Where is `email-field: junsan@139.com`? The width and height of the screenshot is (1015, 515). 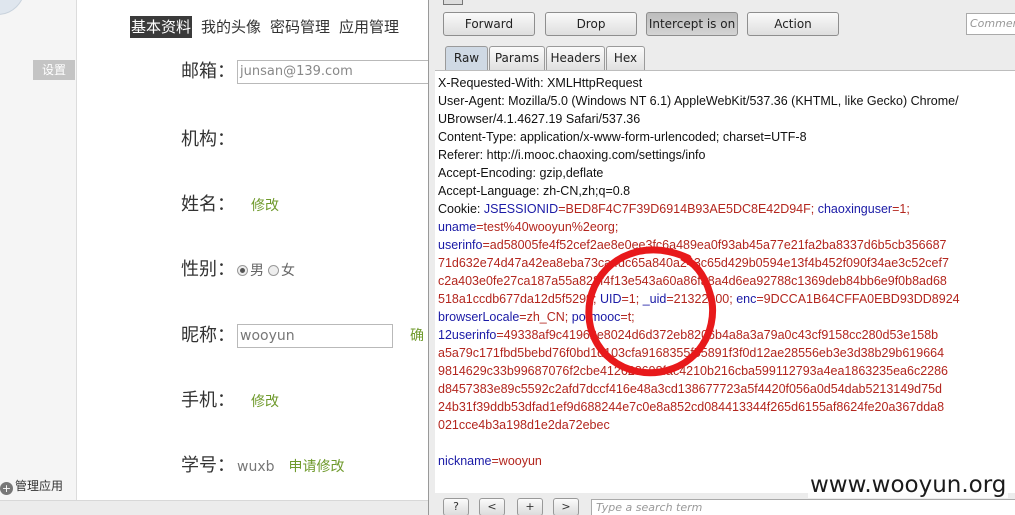
email-field: junsan@139.com is located at coordinates (337, 72).